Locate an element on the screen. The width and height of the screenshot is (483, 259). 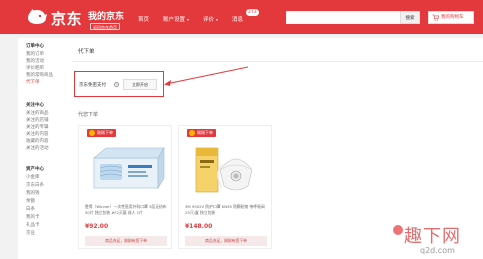
sidebar-item-baitiao-2: 白条 is located at coordinates (30, 209).